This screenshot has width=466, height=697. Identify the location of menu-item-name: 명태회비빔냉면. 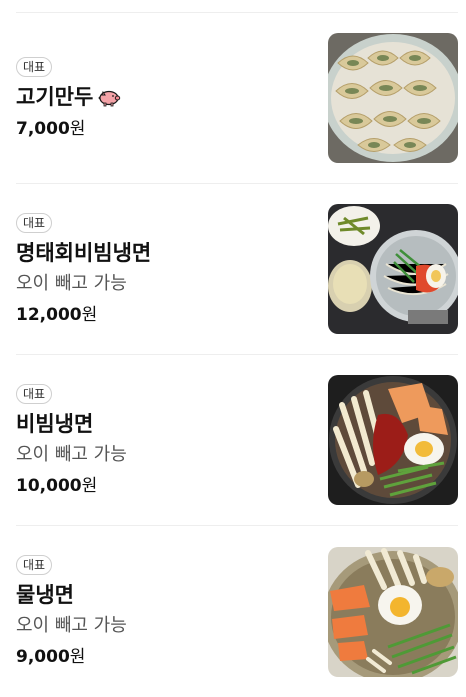
(84, 252).